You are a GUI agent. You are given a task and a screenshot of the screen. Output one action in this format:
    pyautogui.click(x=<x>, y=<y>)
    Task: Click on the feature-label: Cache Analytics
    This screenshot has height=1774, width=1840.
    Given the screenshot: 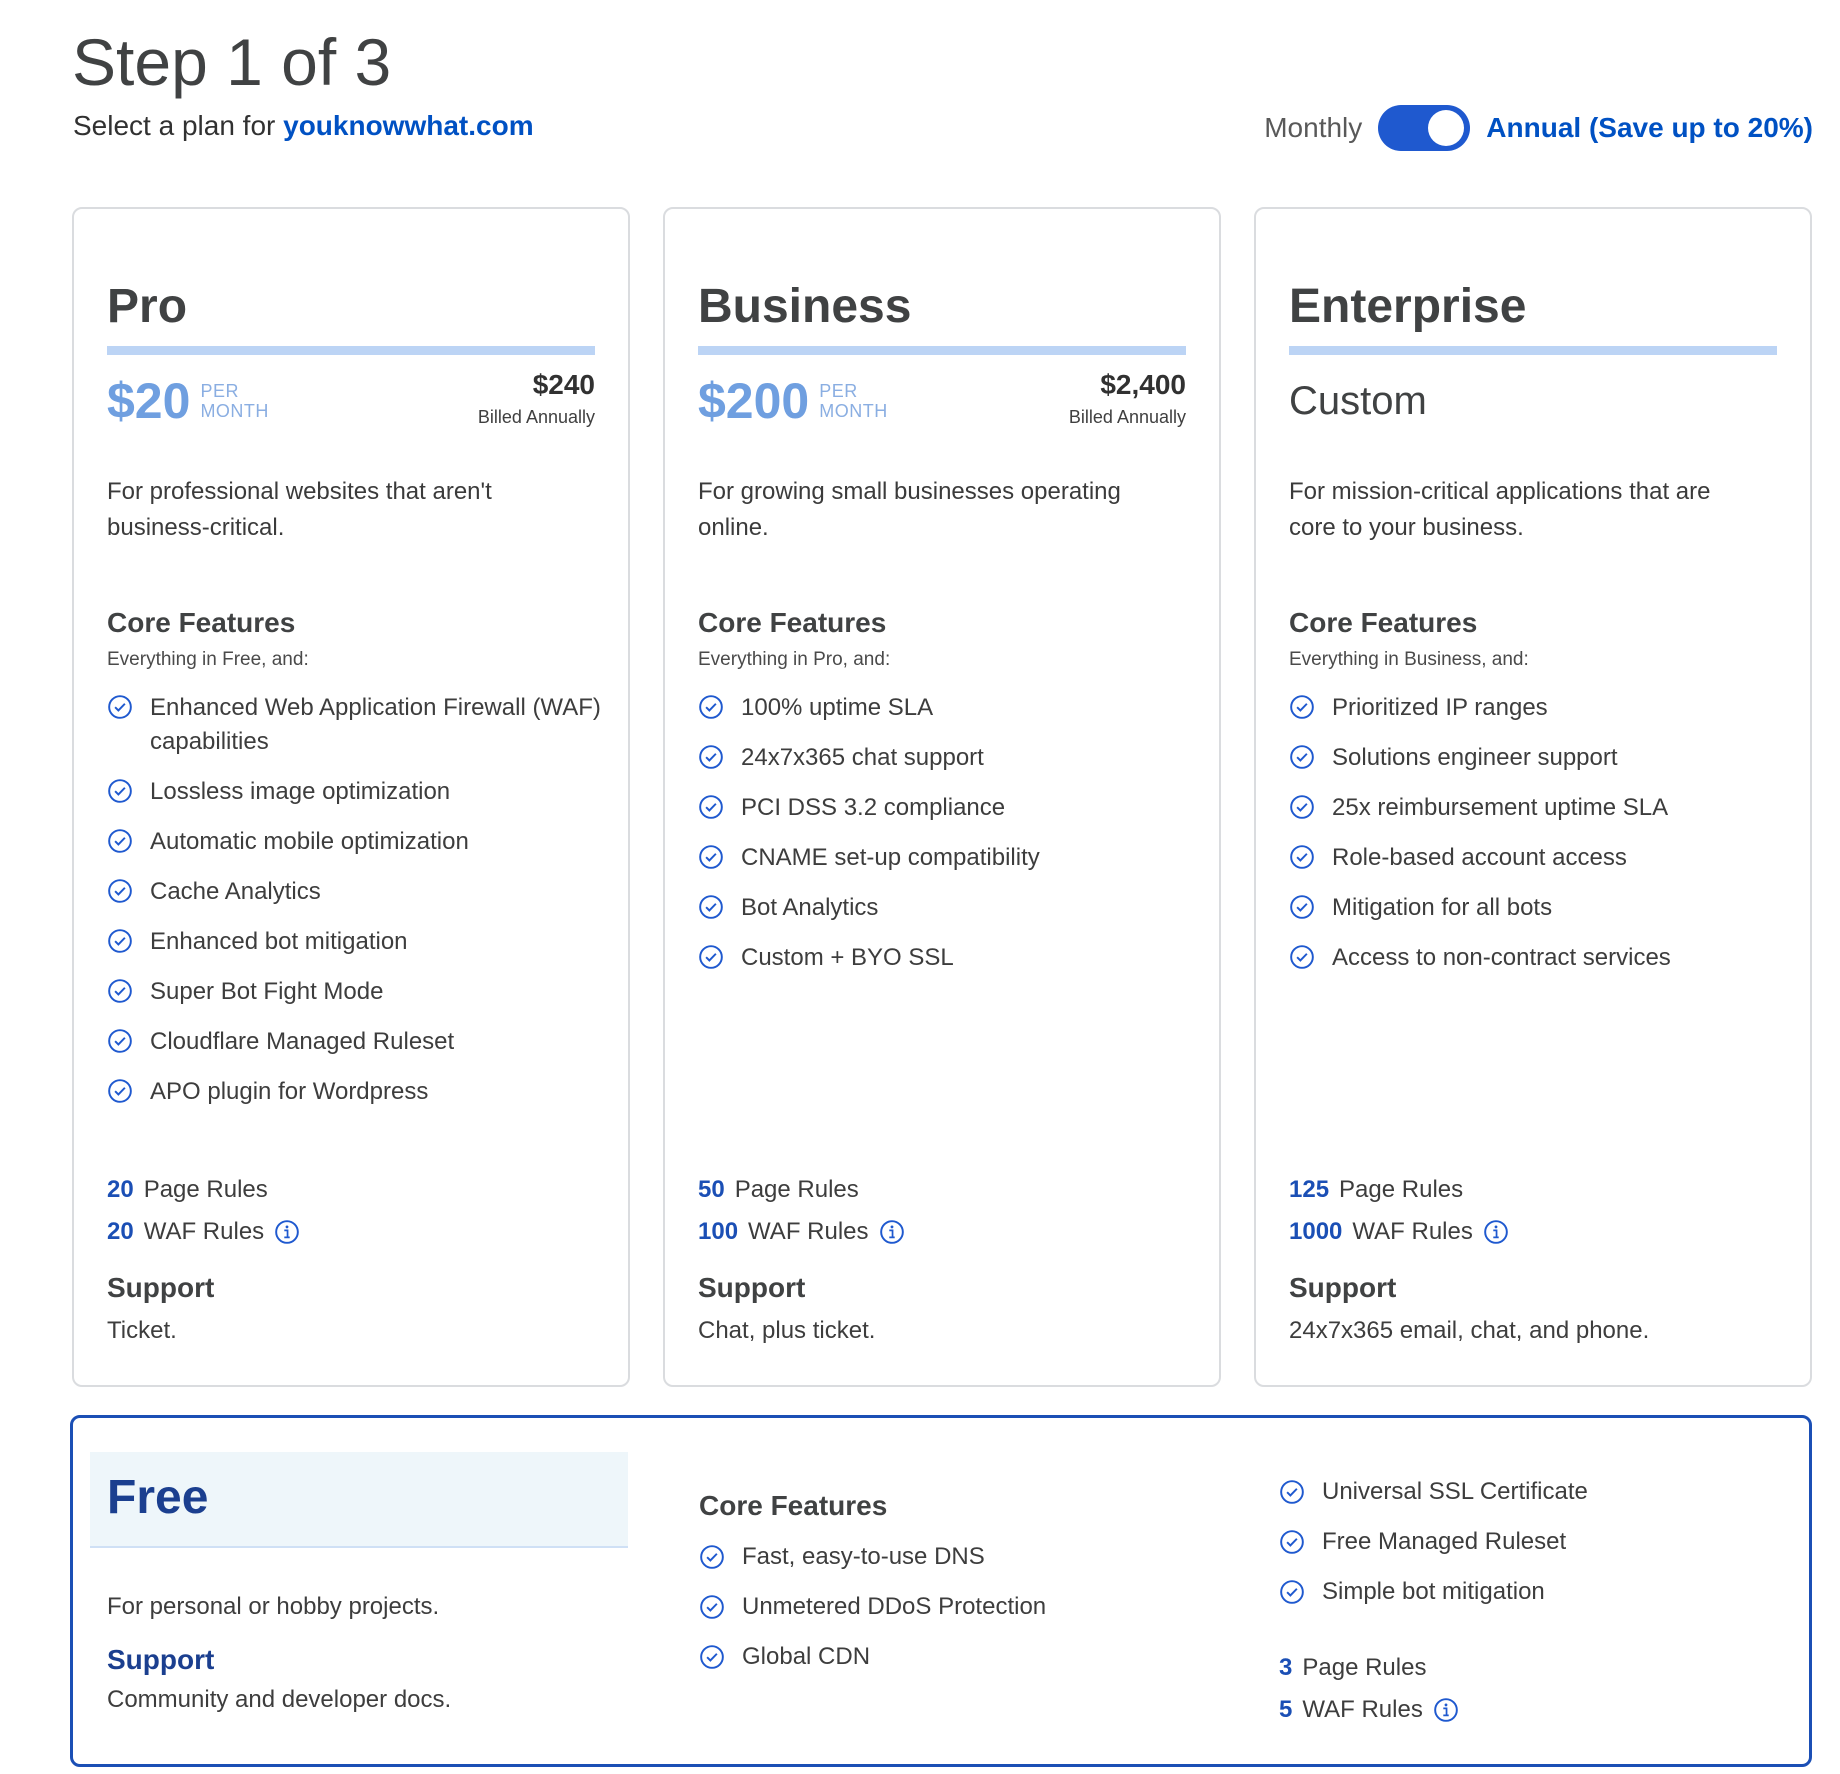 What is the action you would take?
    pyautogui.click(x=235, y=891)
    